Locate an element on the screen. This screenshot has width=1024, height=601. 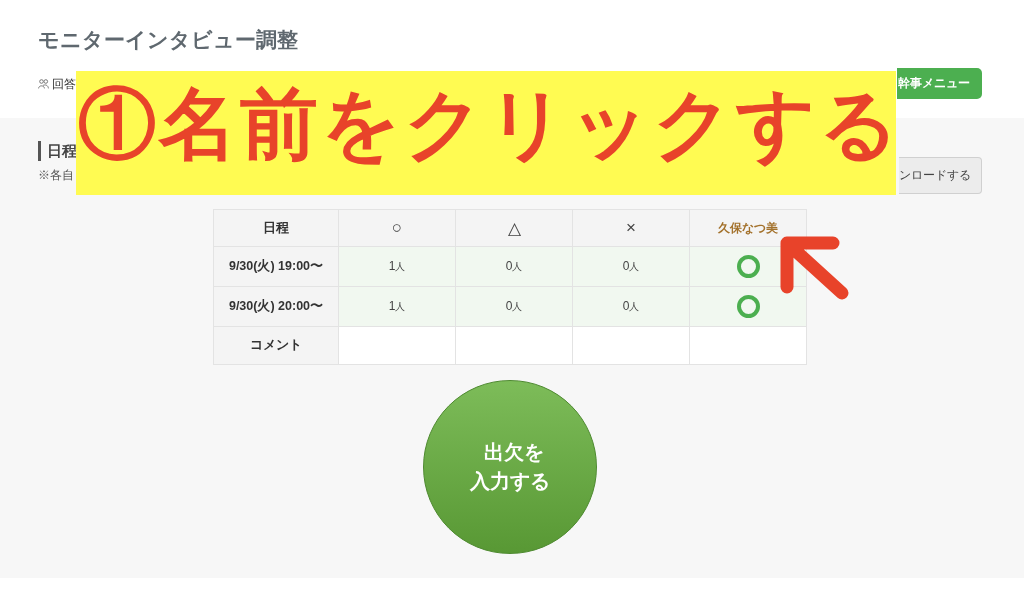
table-header-cell: 日程 is located at coordinates (276, 228).